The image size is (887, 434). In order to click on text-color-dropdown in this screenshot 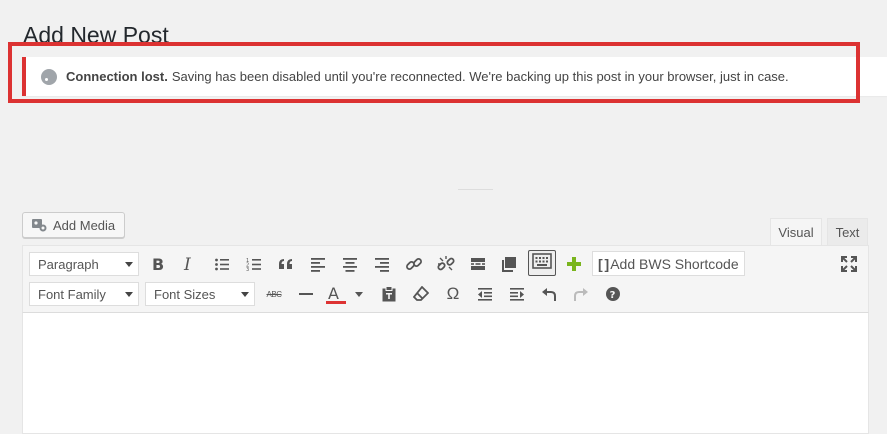, I will do `click(359, 294)`.